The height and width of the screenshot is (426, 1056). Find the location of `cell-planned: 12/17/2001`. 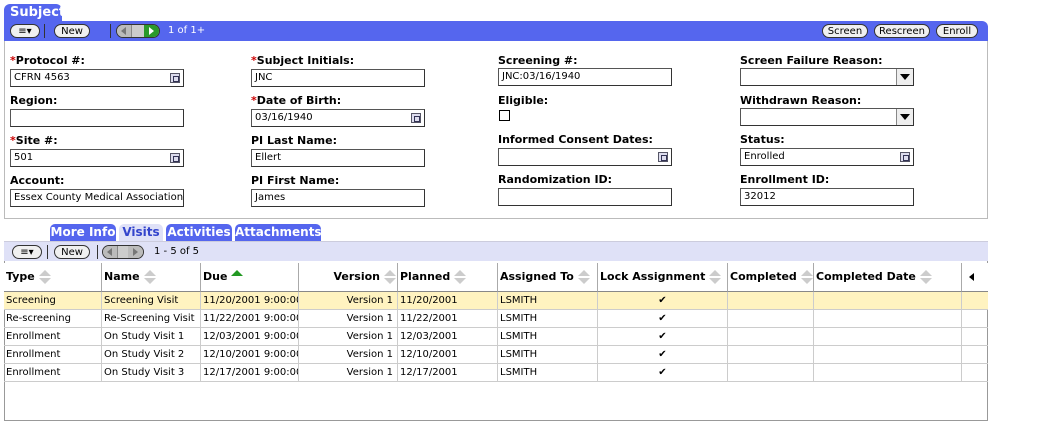

cell-planned: 12/17/2001 is located at coordinates (448, 373).